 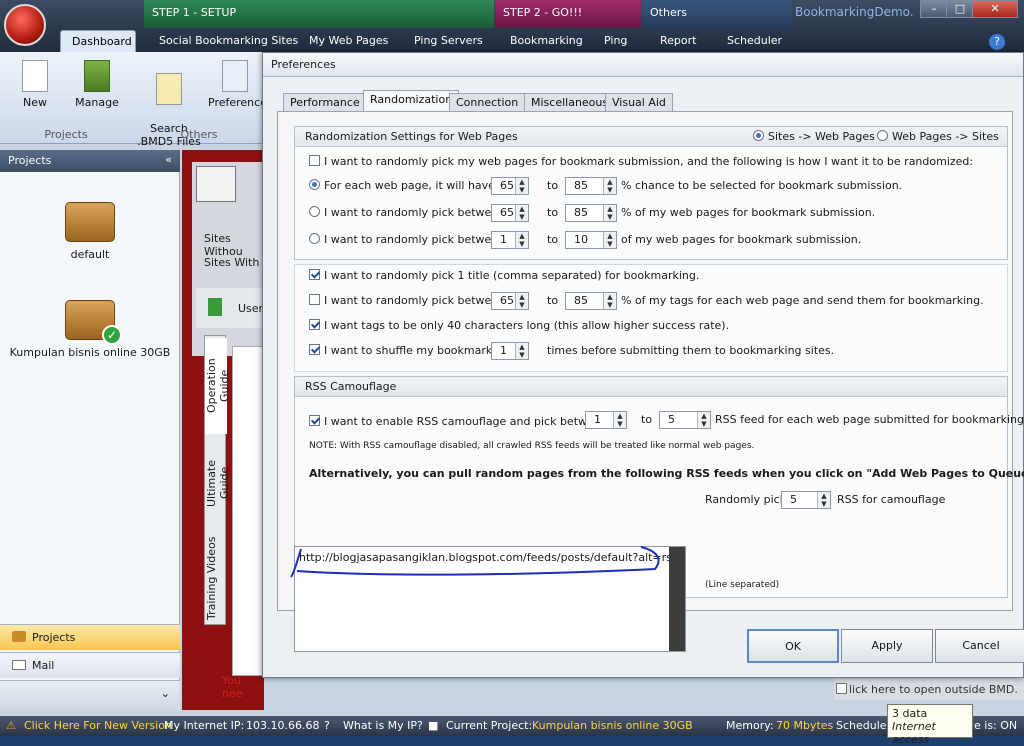 I want to click on network-tooltip: 3 data Internet access, so click(x=930, y=725).